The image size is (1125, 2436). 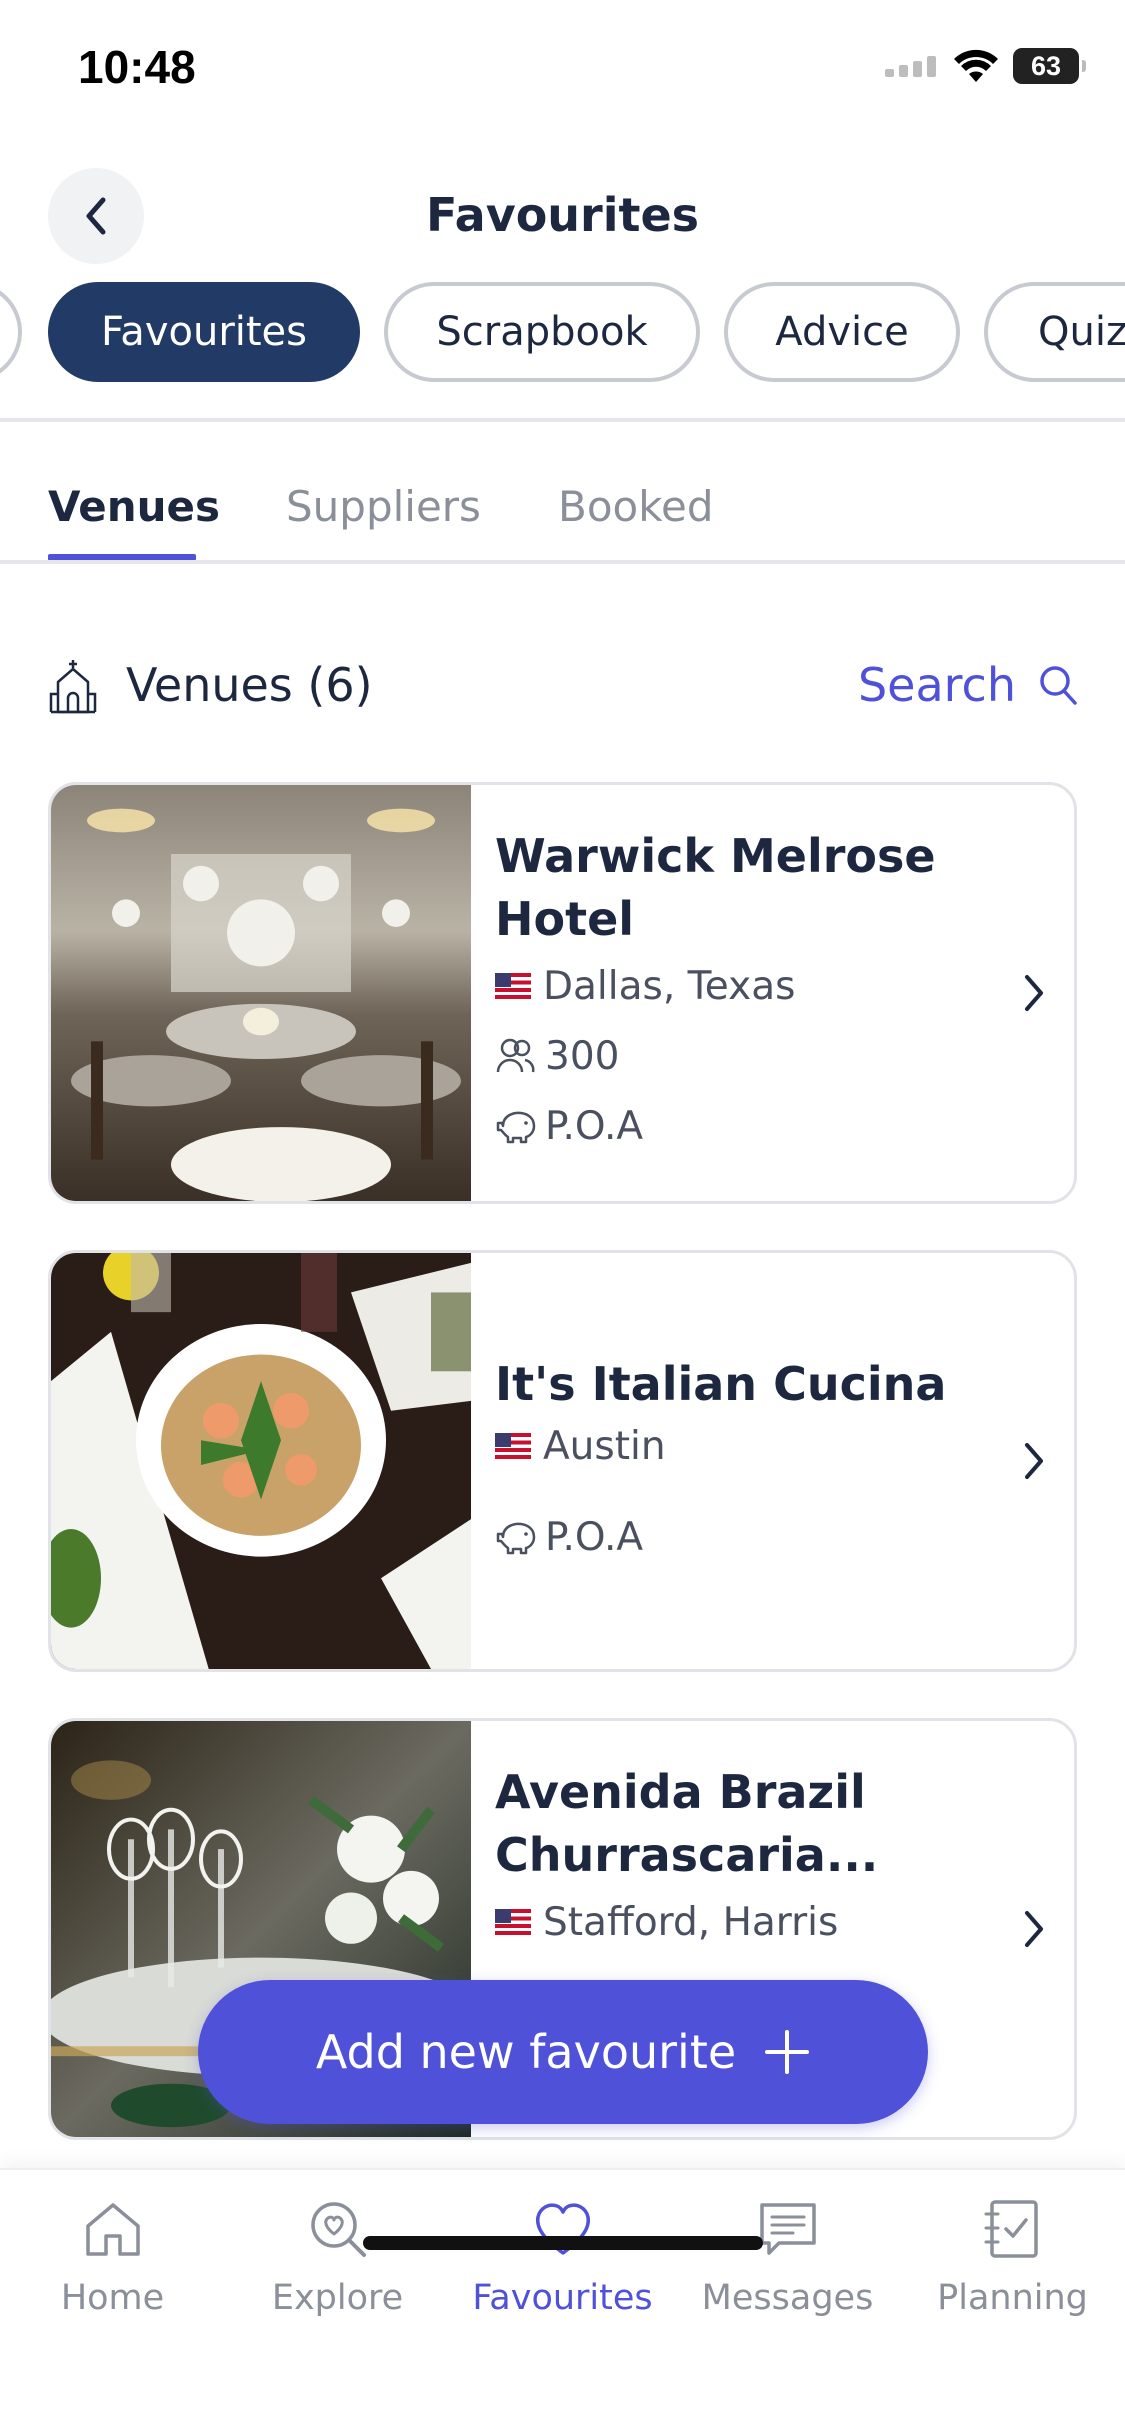 I want to click on venue-name: Warwick Melrose Hotel, so click(x=715, y=887).